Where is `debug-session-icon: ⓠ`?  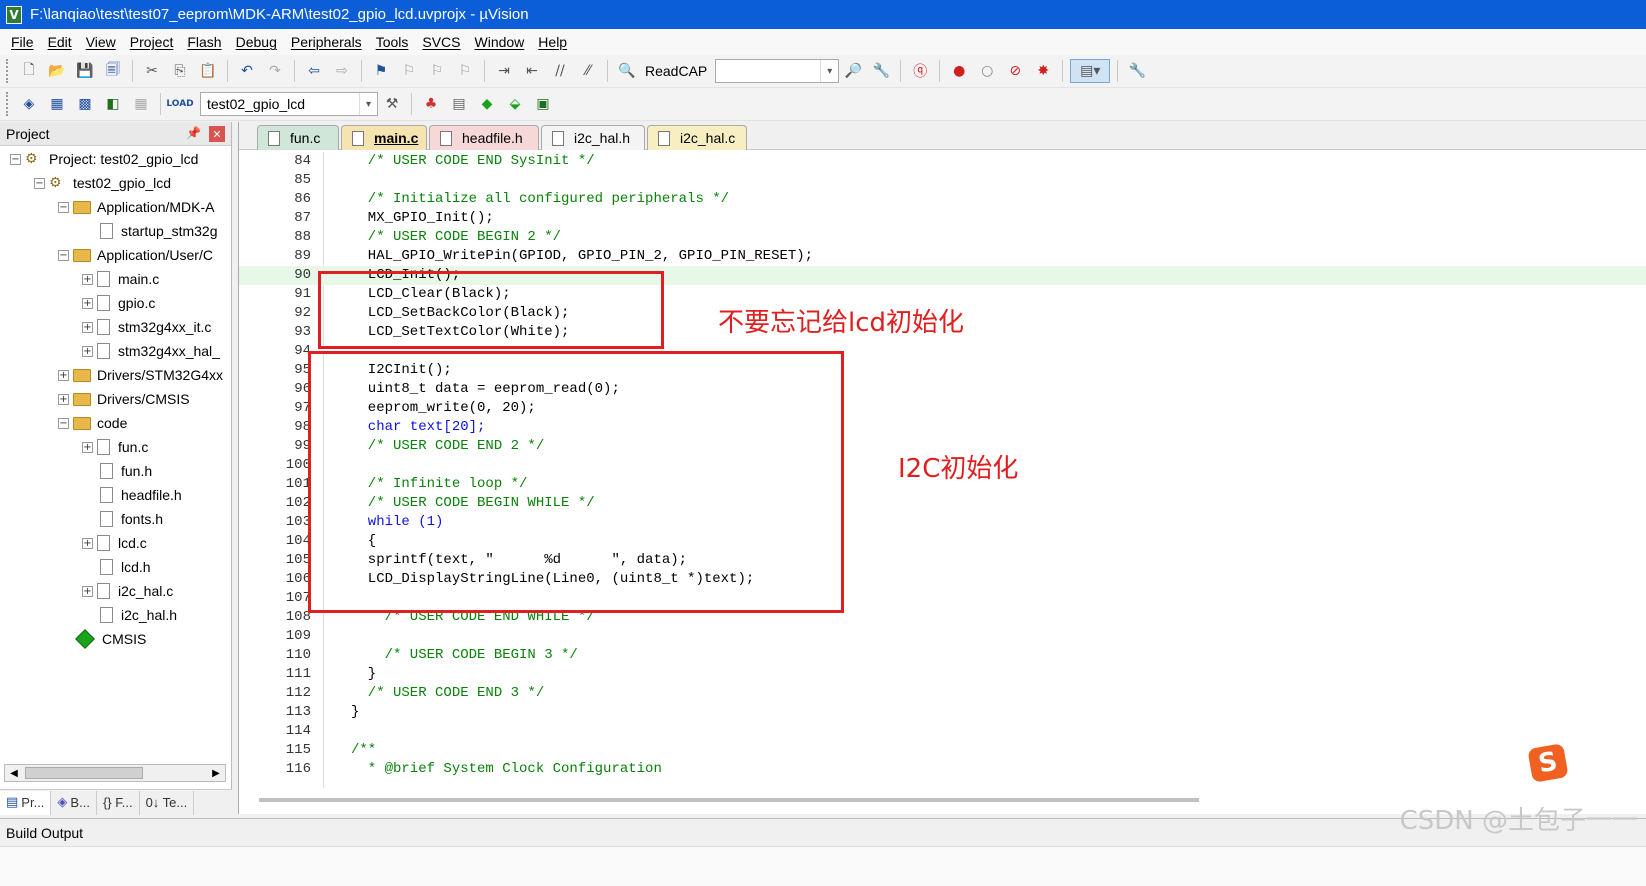 debug-session-icon: ⓠ is located at coordinates (920, 71).